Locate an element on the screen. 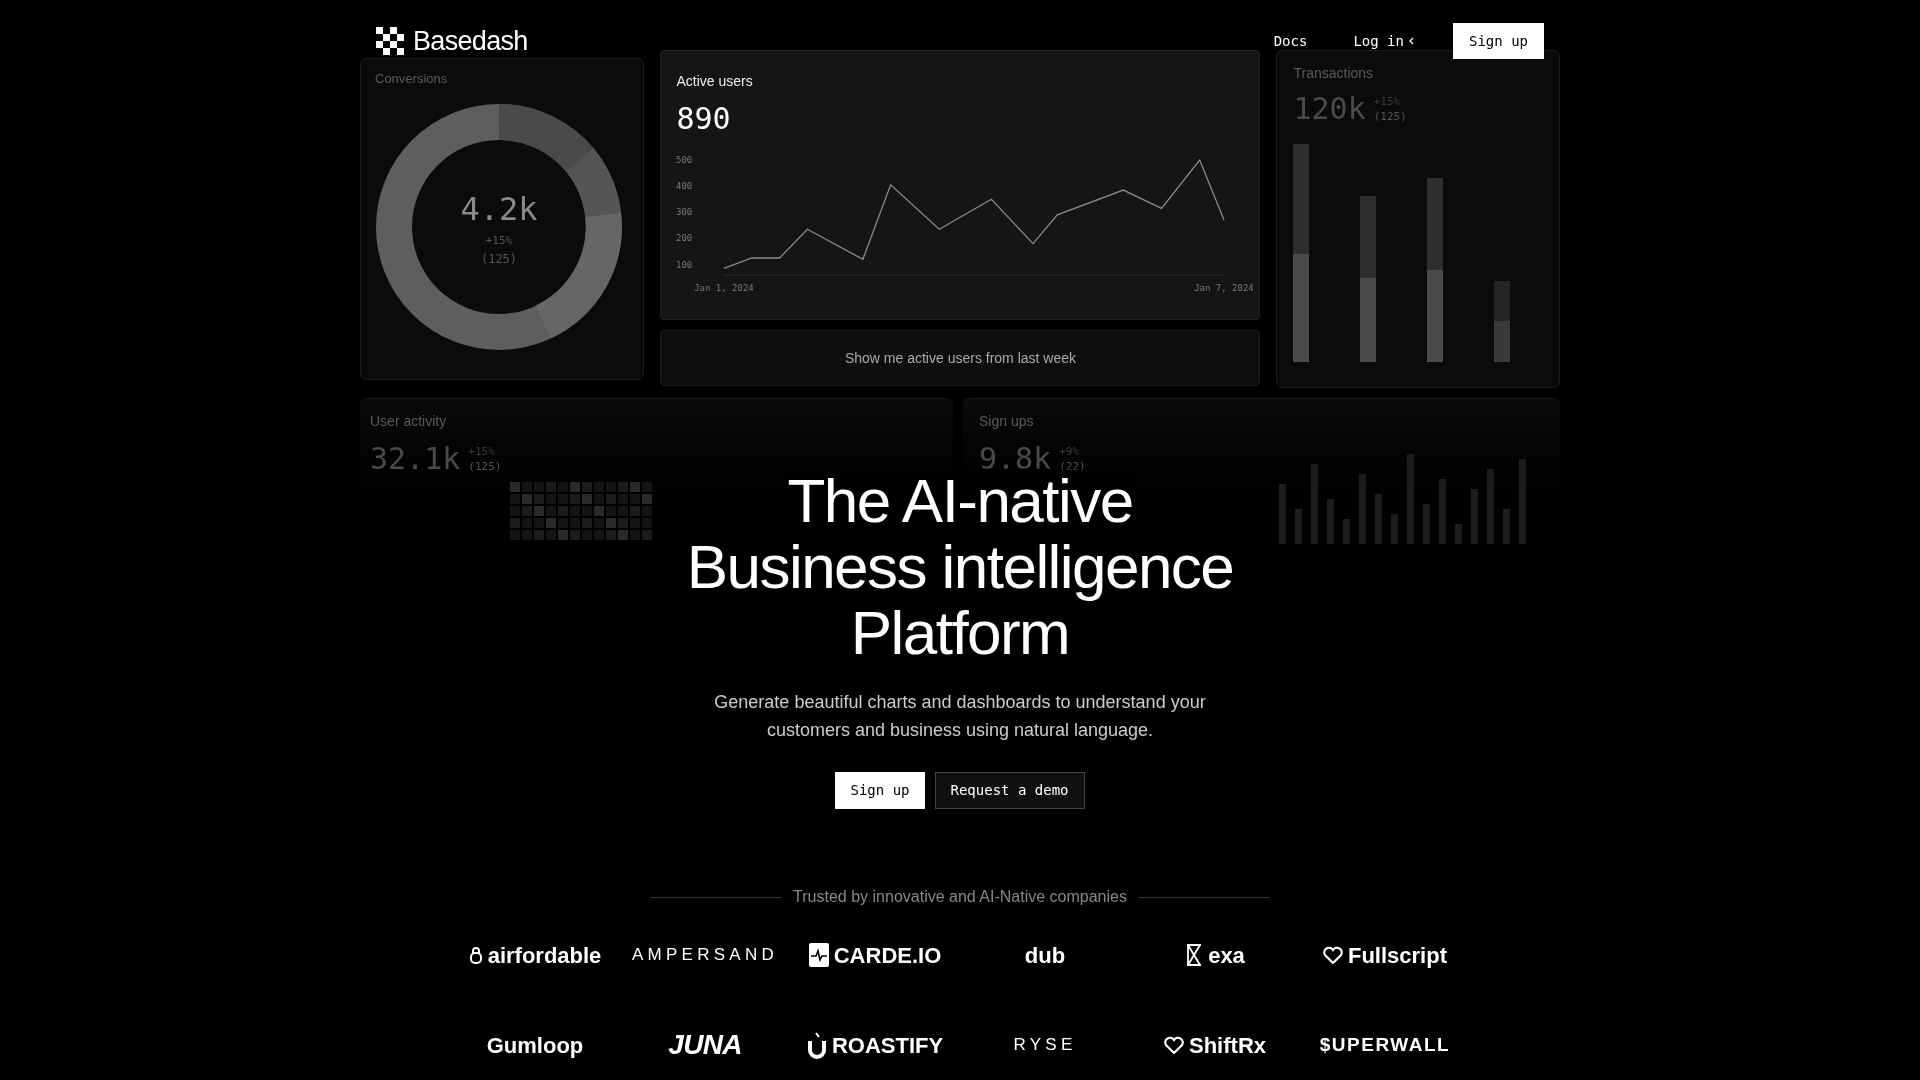 Image resolution: width=1920 pixels, height=1080 pixels. company-logo-text: exa is located at coordinates (1226, 955).